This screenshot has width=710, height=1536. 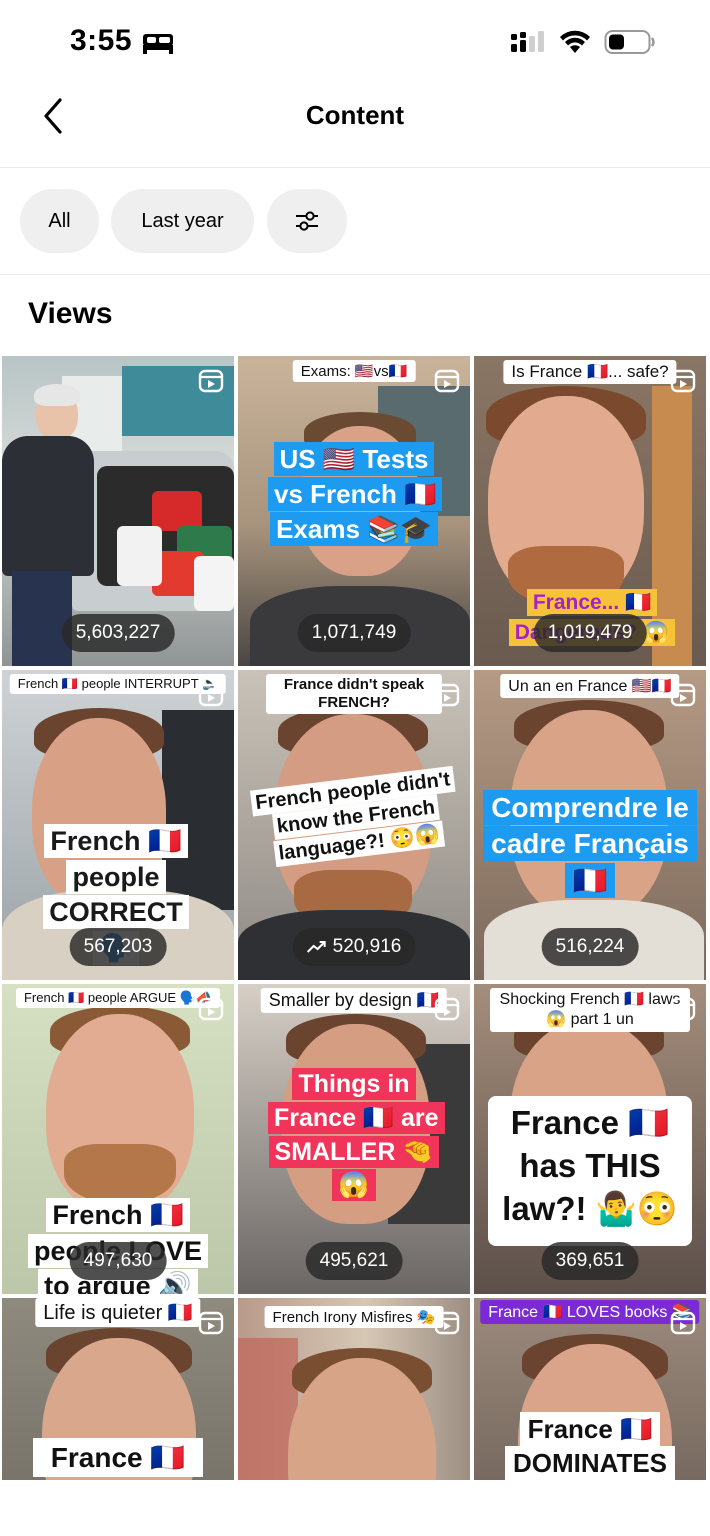 I want to click on video-overlay-caption-text: US 🇺🇸 Tests vs French 🇫🇷 Exams 📚🎓, so click(x=355, y=494).